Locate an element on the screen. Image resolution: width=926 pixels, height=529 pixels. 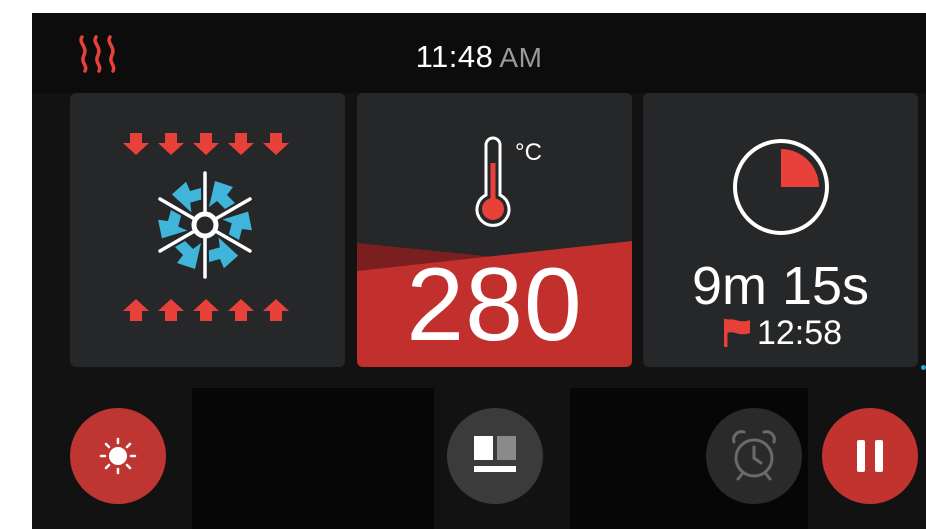
thermometer-icon is located at coordinates (493, 181).